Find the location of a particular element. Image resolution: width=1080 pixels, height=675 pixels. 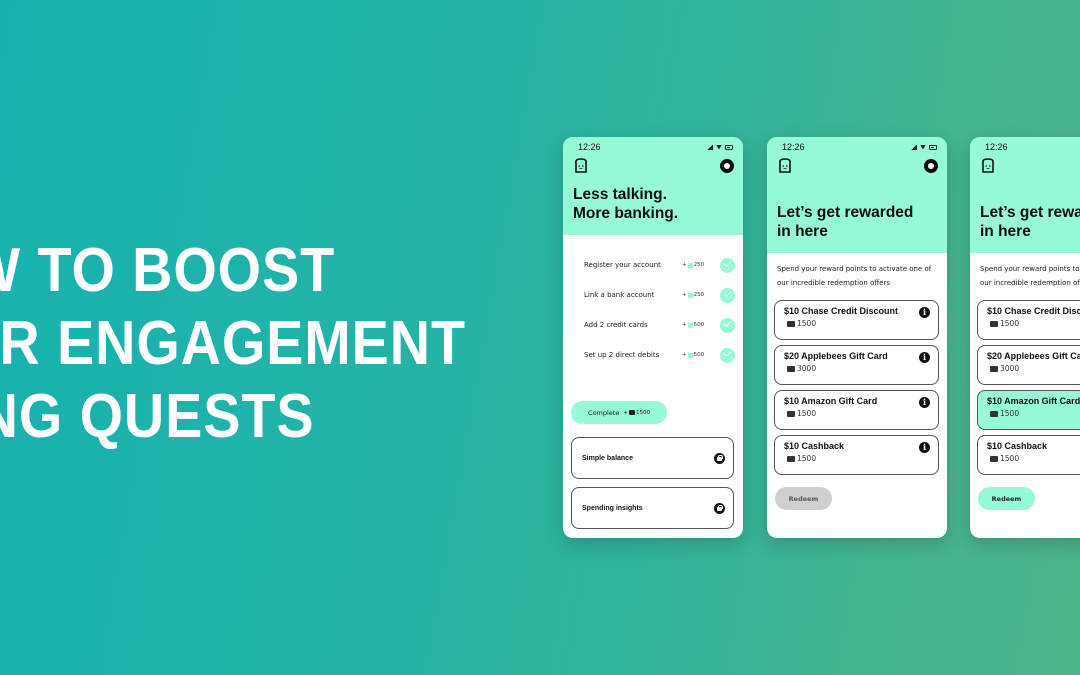

reward-option-selected: $10 Amazon Gift Card 1500 i is located at coordinates (1028, 410).